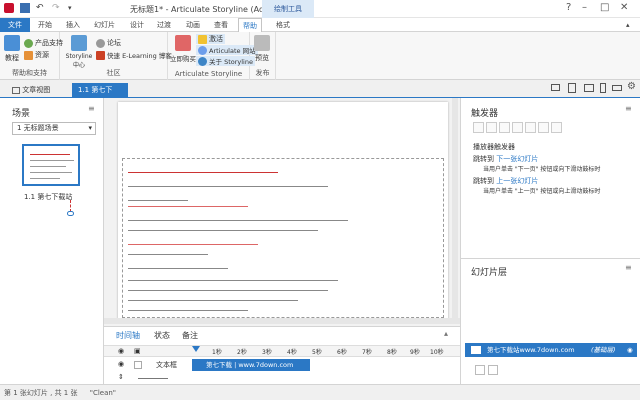 The image size is (640, 401). What do you see at coordinates (79, 43) in the screenshot?
I see `storyline-center-icon` at bounding box center [79, 43].